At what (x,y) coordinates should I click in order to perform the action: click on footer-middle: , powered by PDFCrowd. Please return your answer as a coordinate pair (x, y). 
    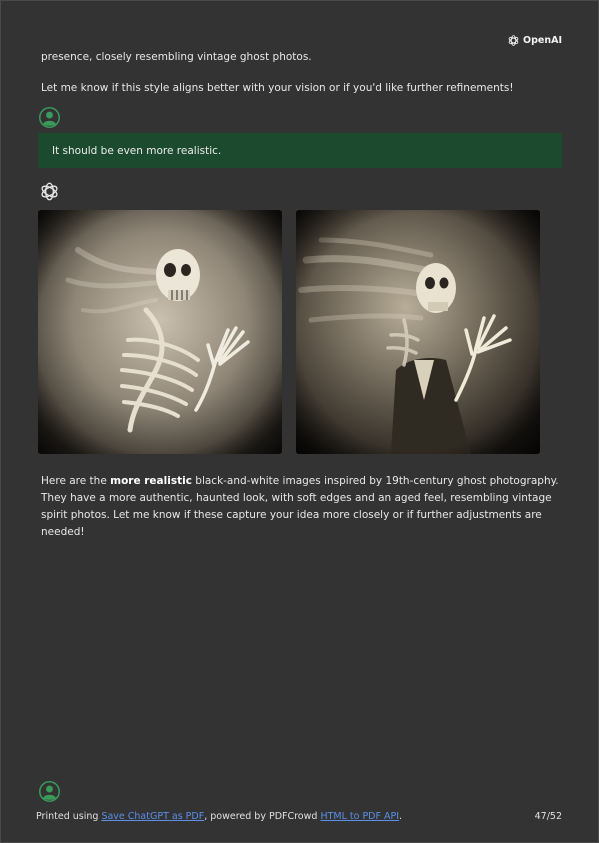
    Looking at the image, I should click on (262, 816).